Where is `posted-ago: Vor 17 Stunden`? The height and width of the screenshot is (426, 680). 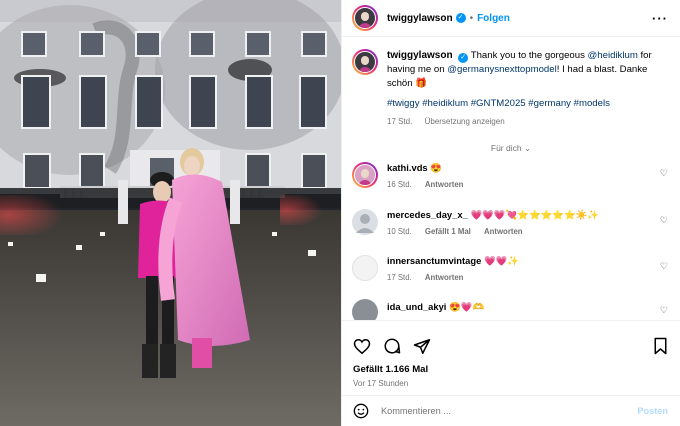
posted-ago: Vor 17 Stunden is located at coordinates (381, 383).